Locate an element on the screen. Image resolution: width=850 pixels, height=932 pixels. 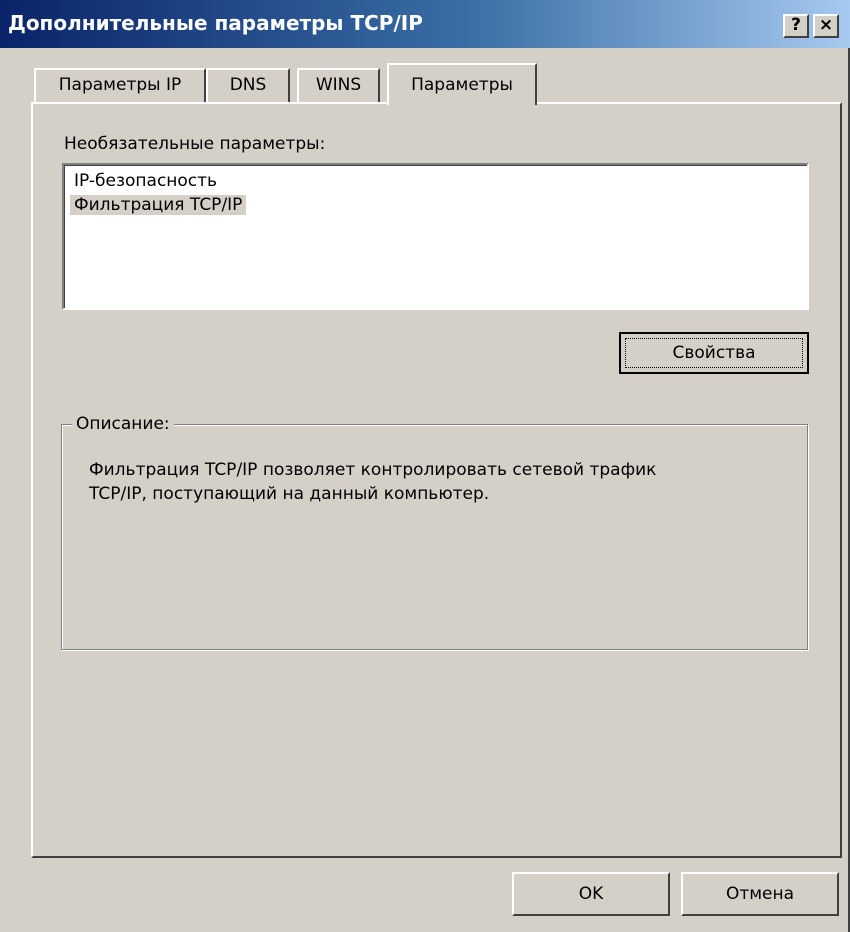
tab-label: Параметры IP is located at coordinates (120, 85).